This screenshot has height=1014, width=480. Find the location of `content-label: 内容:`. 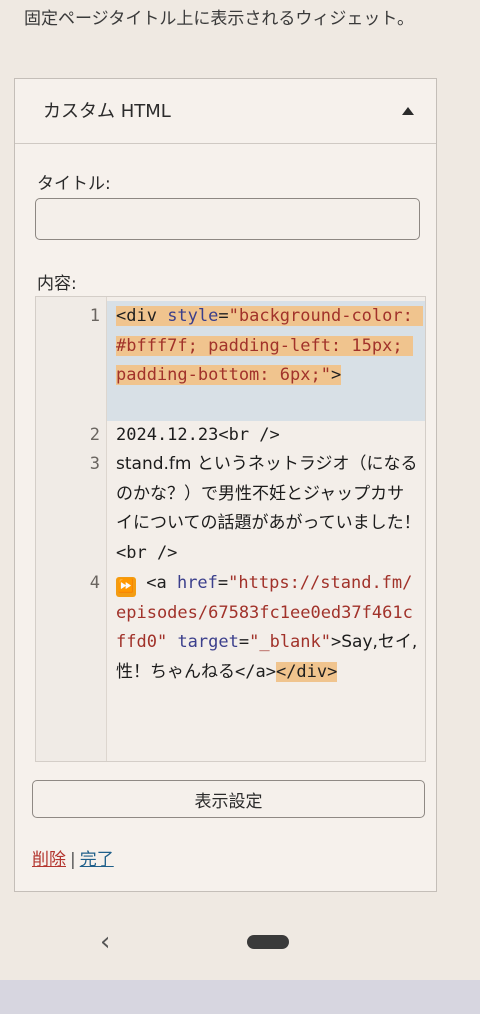

content-label: 内容: is located at coordinates (57, 284).